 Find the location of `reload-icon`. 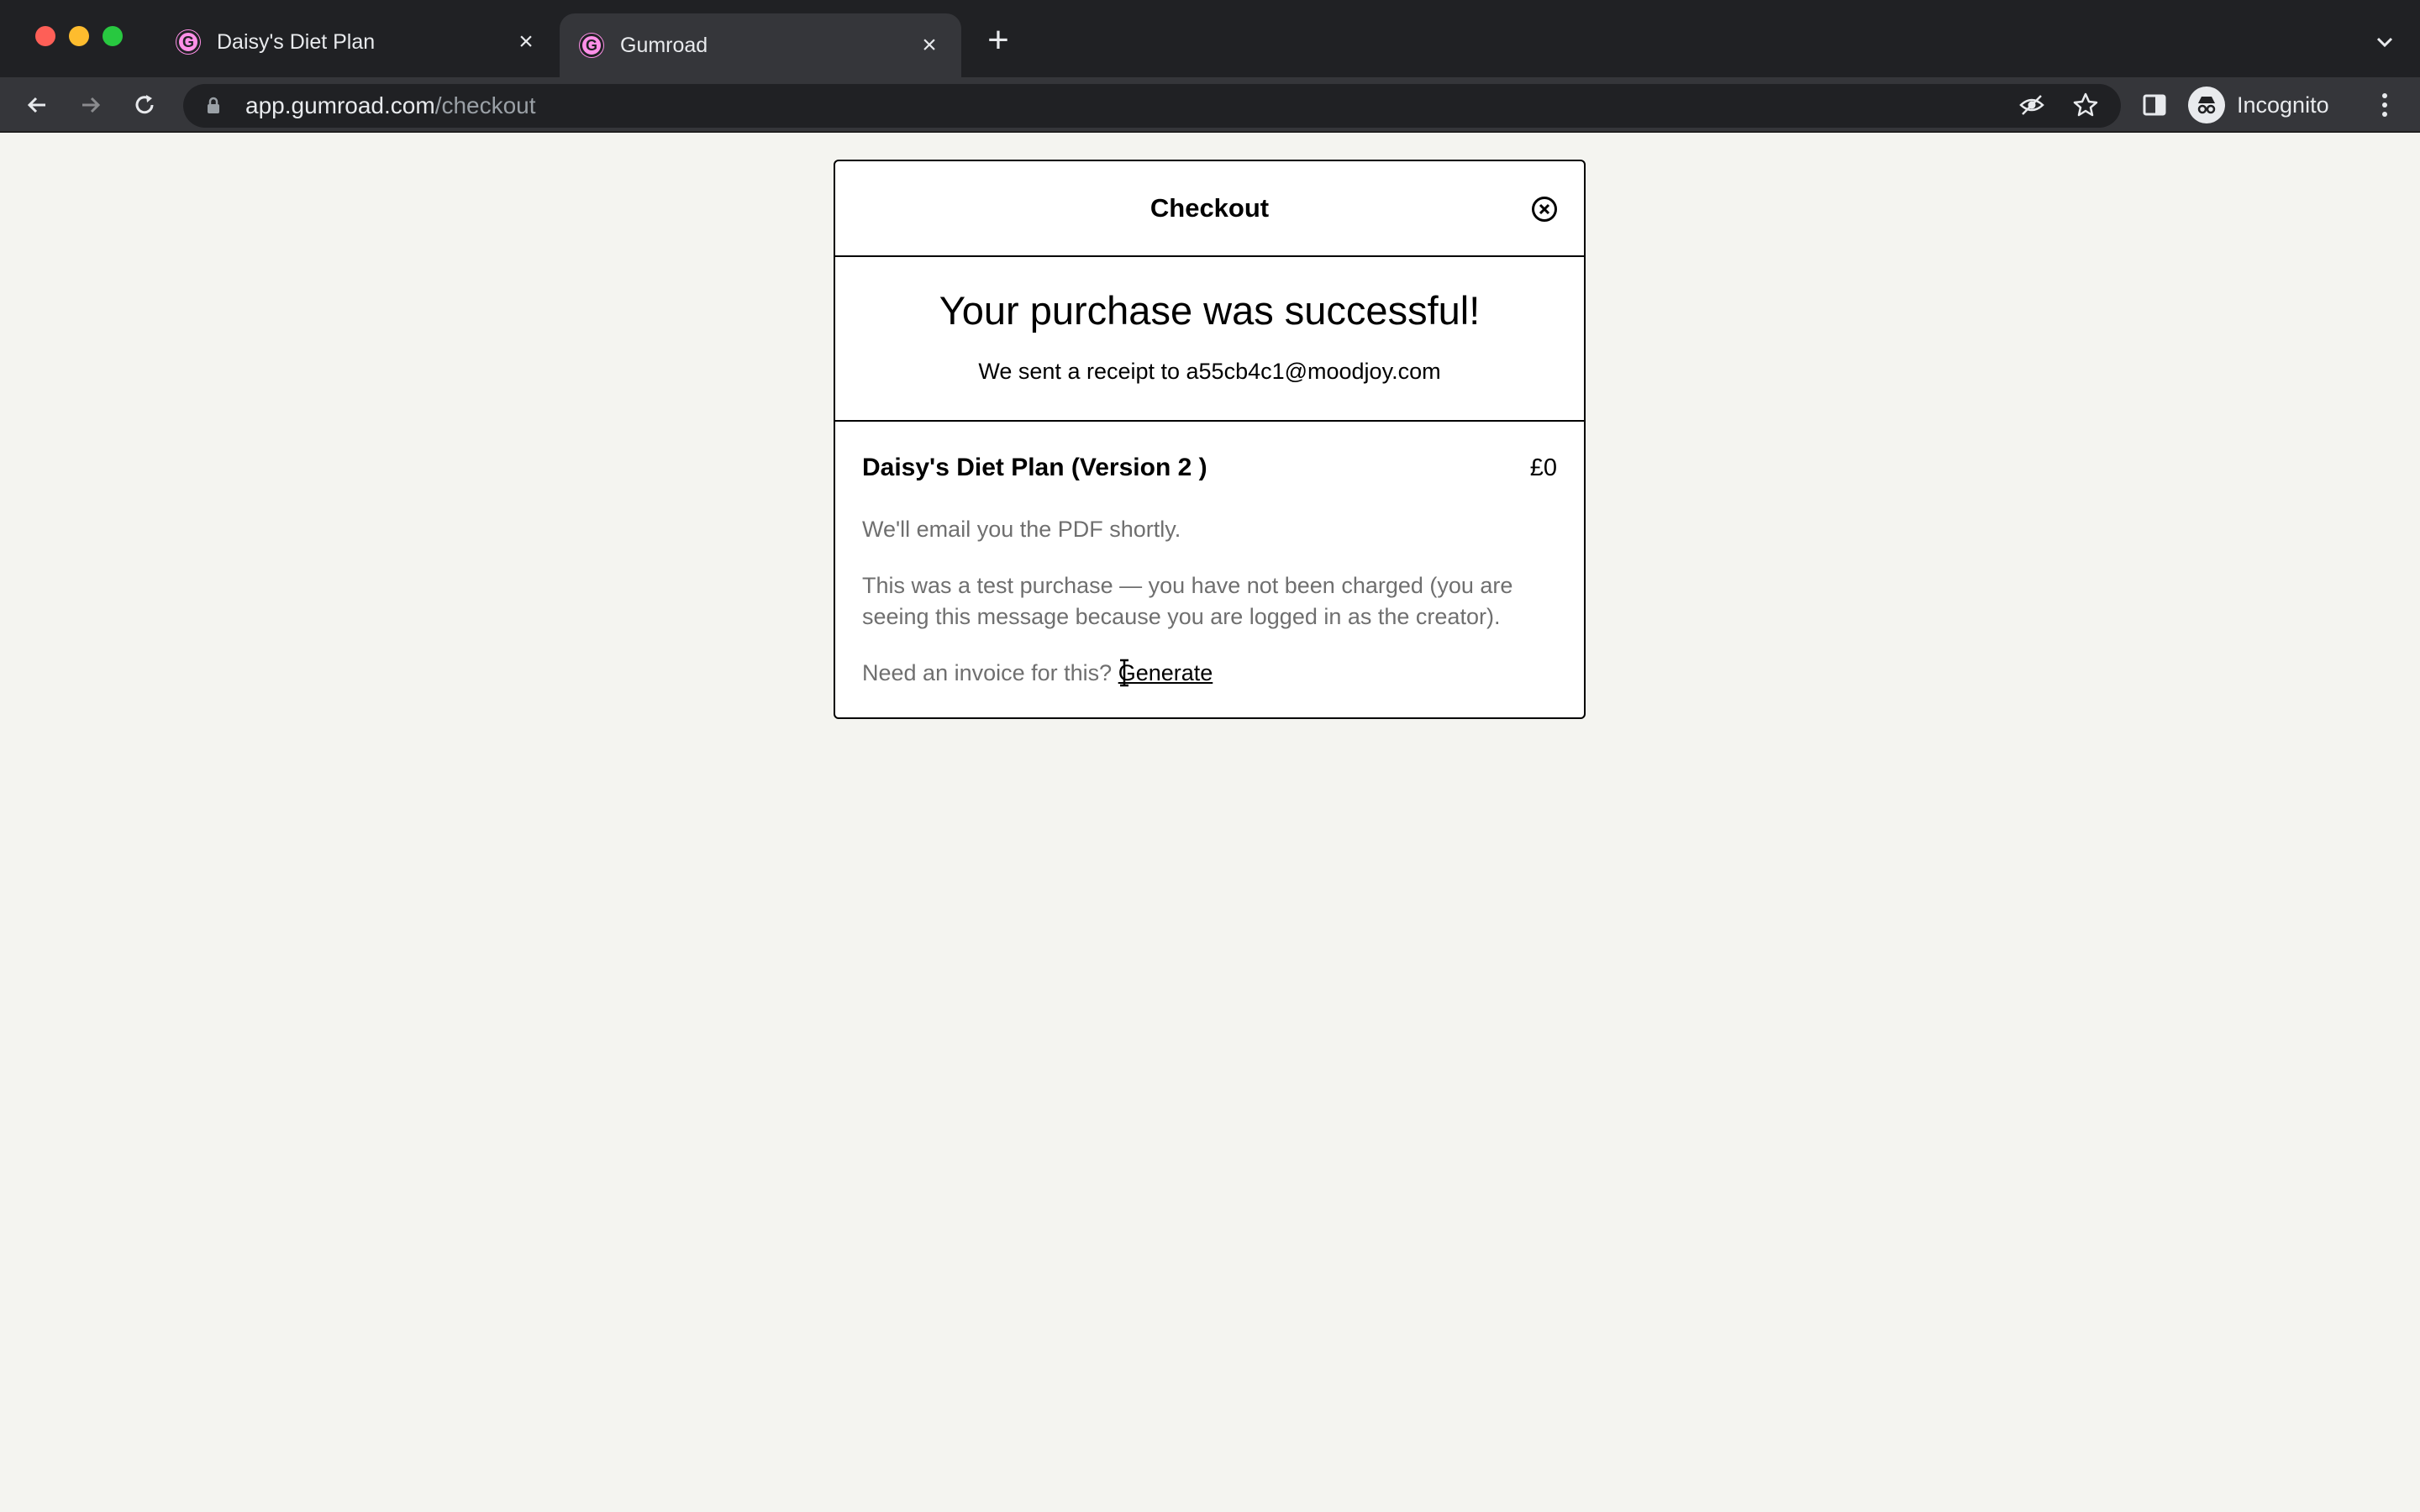

reload-icon is located at coordinates (144, 105).